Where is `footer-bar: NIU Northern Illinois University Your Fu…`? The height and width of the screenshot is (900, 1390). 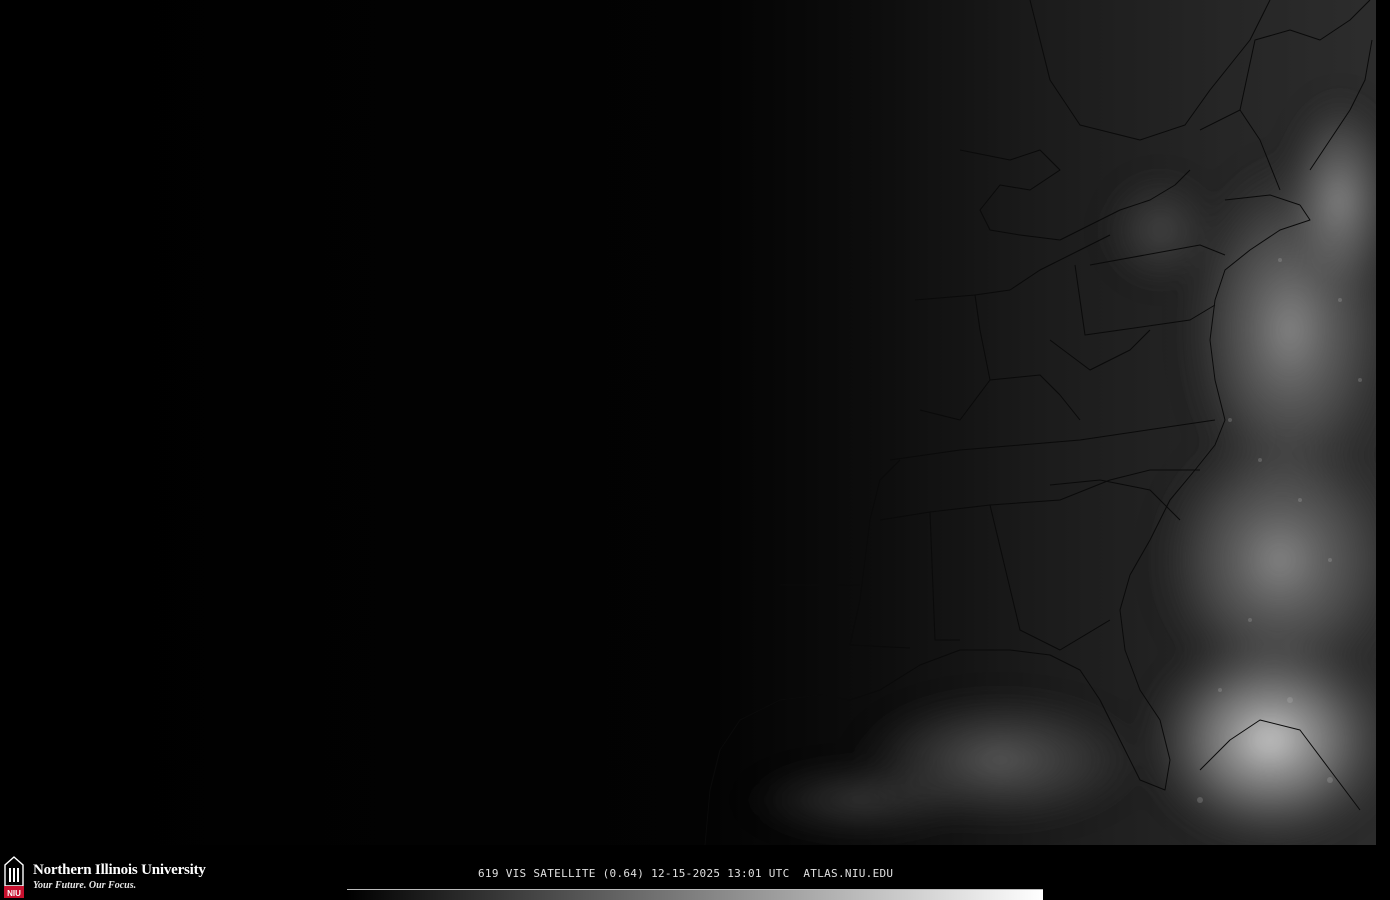 footer-bar: NIU Northern Illinois University Your Fu… is located at coordinates (695, 874).